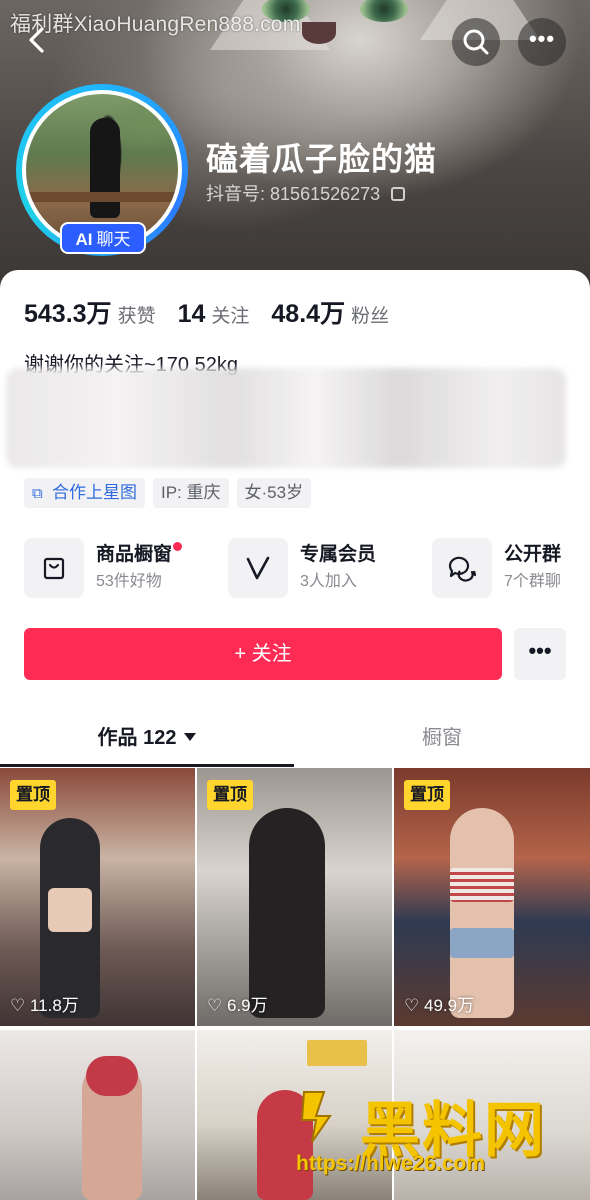 The width and height of the screenshot is (590, 1200). Describe the element at coordinates (105, 168) in the screenshot. I see `avatar-figure` at that location.